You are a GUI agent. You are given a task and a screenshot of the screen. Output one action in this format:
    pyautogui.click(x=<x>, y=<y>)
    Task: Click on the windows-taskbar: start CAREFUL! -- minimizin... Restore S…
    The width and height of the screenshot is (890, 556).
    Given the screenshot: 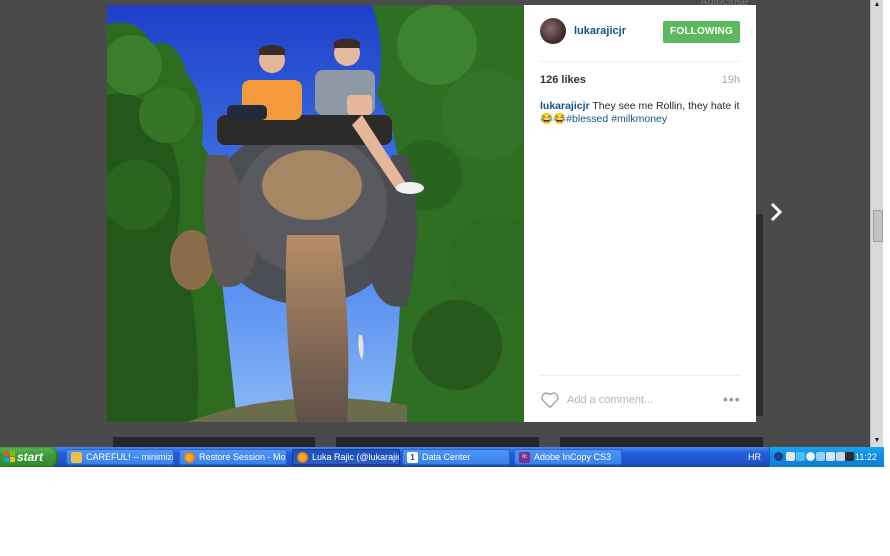 What is the action you would take?
    pyautogui.click(x=442, y=457)
    